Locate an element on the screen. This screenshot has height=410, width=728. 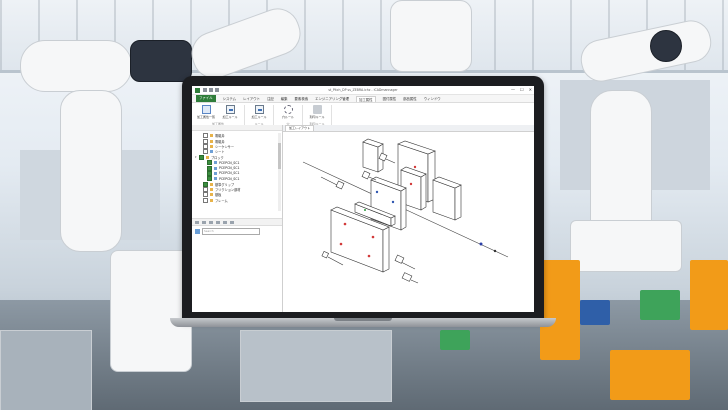
exploded-assembly-drawing is located at coordinates (405, 211).